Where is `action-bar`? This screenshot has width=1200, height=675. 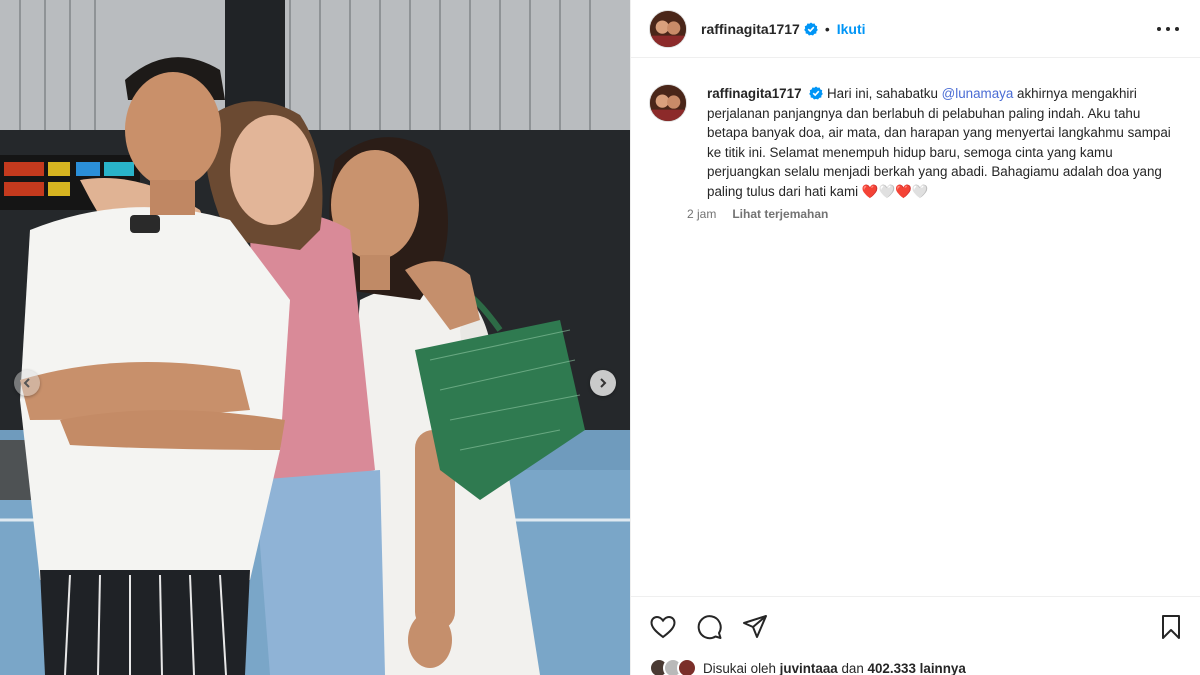 action-bar is located at coordinates (915, 626).